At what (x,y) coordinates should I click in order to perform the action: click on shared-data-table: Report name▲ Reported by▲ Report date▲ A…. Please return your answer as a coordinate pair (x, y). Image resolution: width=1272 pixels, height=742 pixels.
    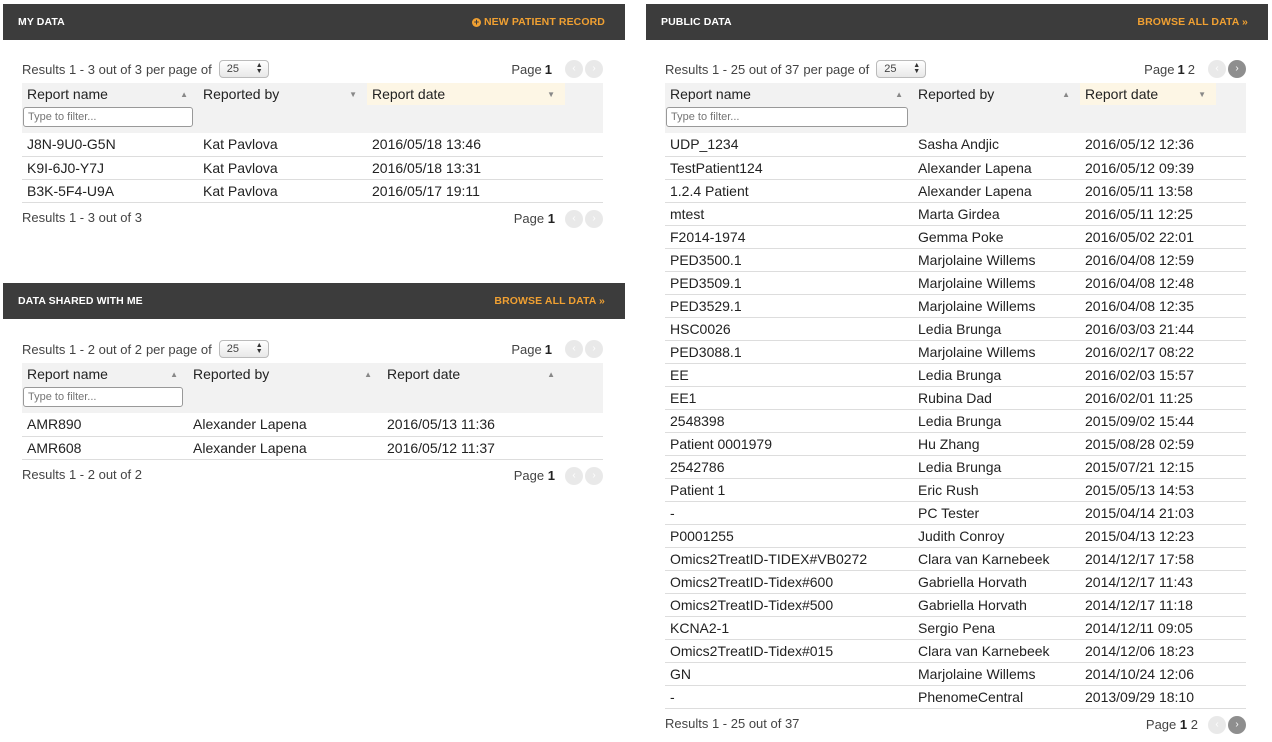
    Looking at the image, I should click on (312, 411).